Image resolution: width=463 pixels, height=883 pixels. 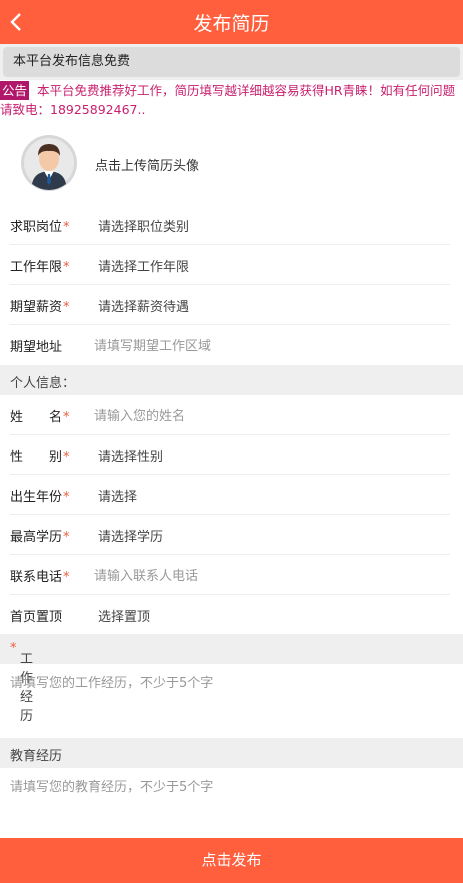 What do you see at coordinates (231, 265) in the screenshot?
I see `field-work-years: 工作年限* 请选择工作年限` at bounding box center [231, 265].